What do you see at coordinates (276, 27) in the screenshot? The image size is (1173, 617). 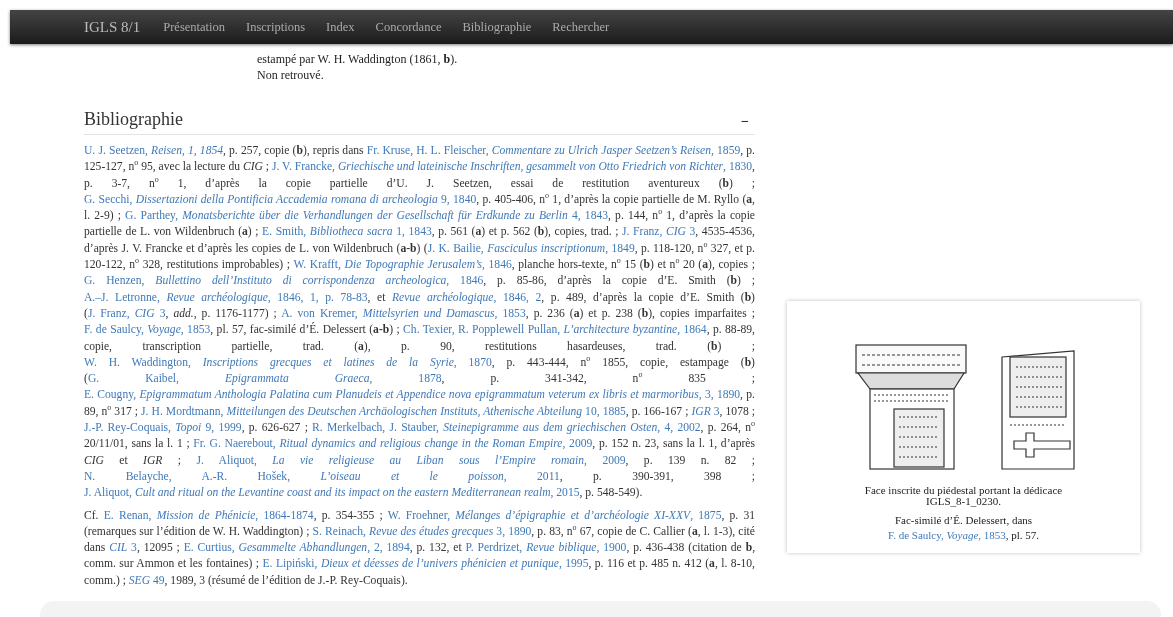 I see `nav-link: Inscriptions` at bounding box center [276, 27].